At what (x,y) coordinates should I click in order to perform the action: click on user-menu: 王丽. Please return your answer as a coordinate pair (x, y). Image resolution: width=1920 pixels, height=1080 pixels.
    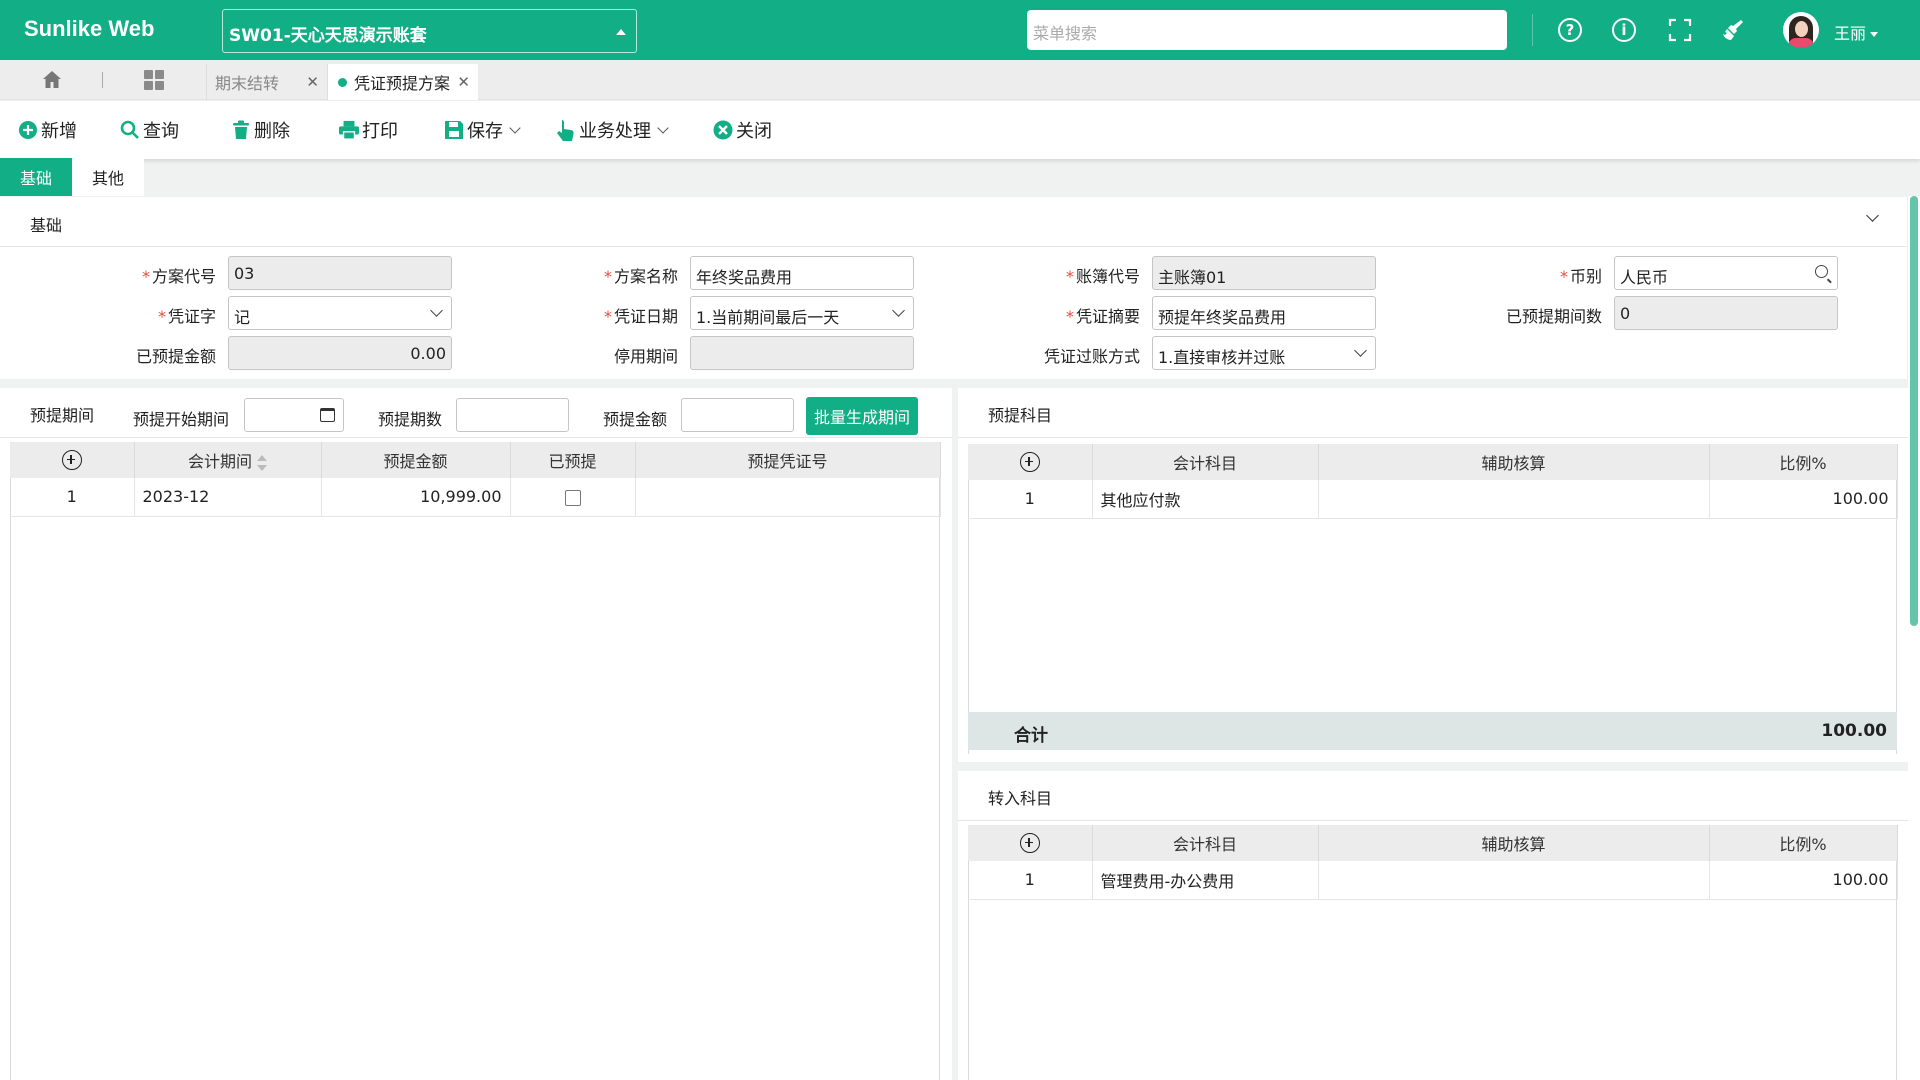
    Looking at the image, I should click on (1856, 32).